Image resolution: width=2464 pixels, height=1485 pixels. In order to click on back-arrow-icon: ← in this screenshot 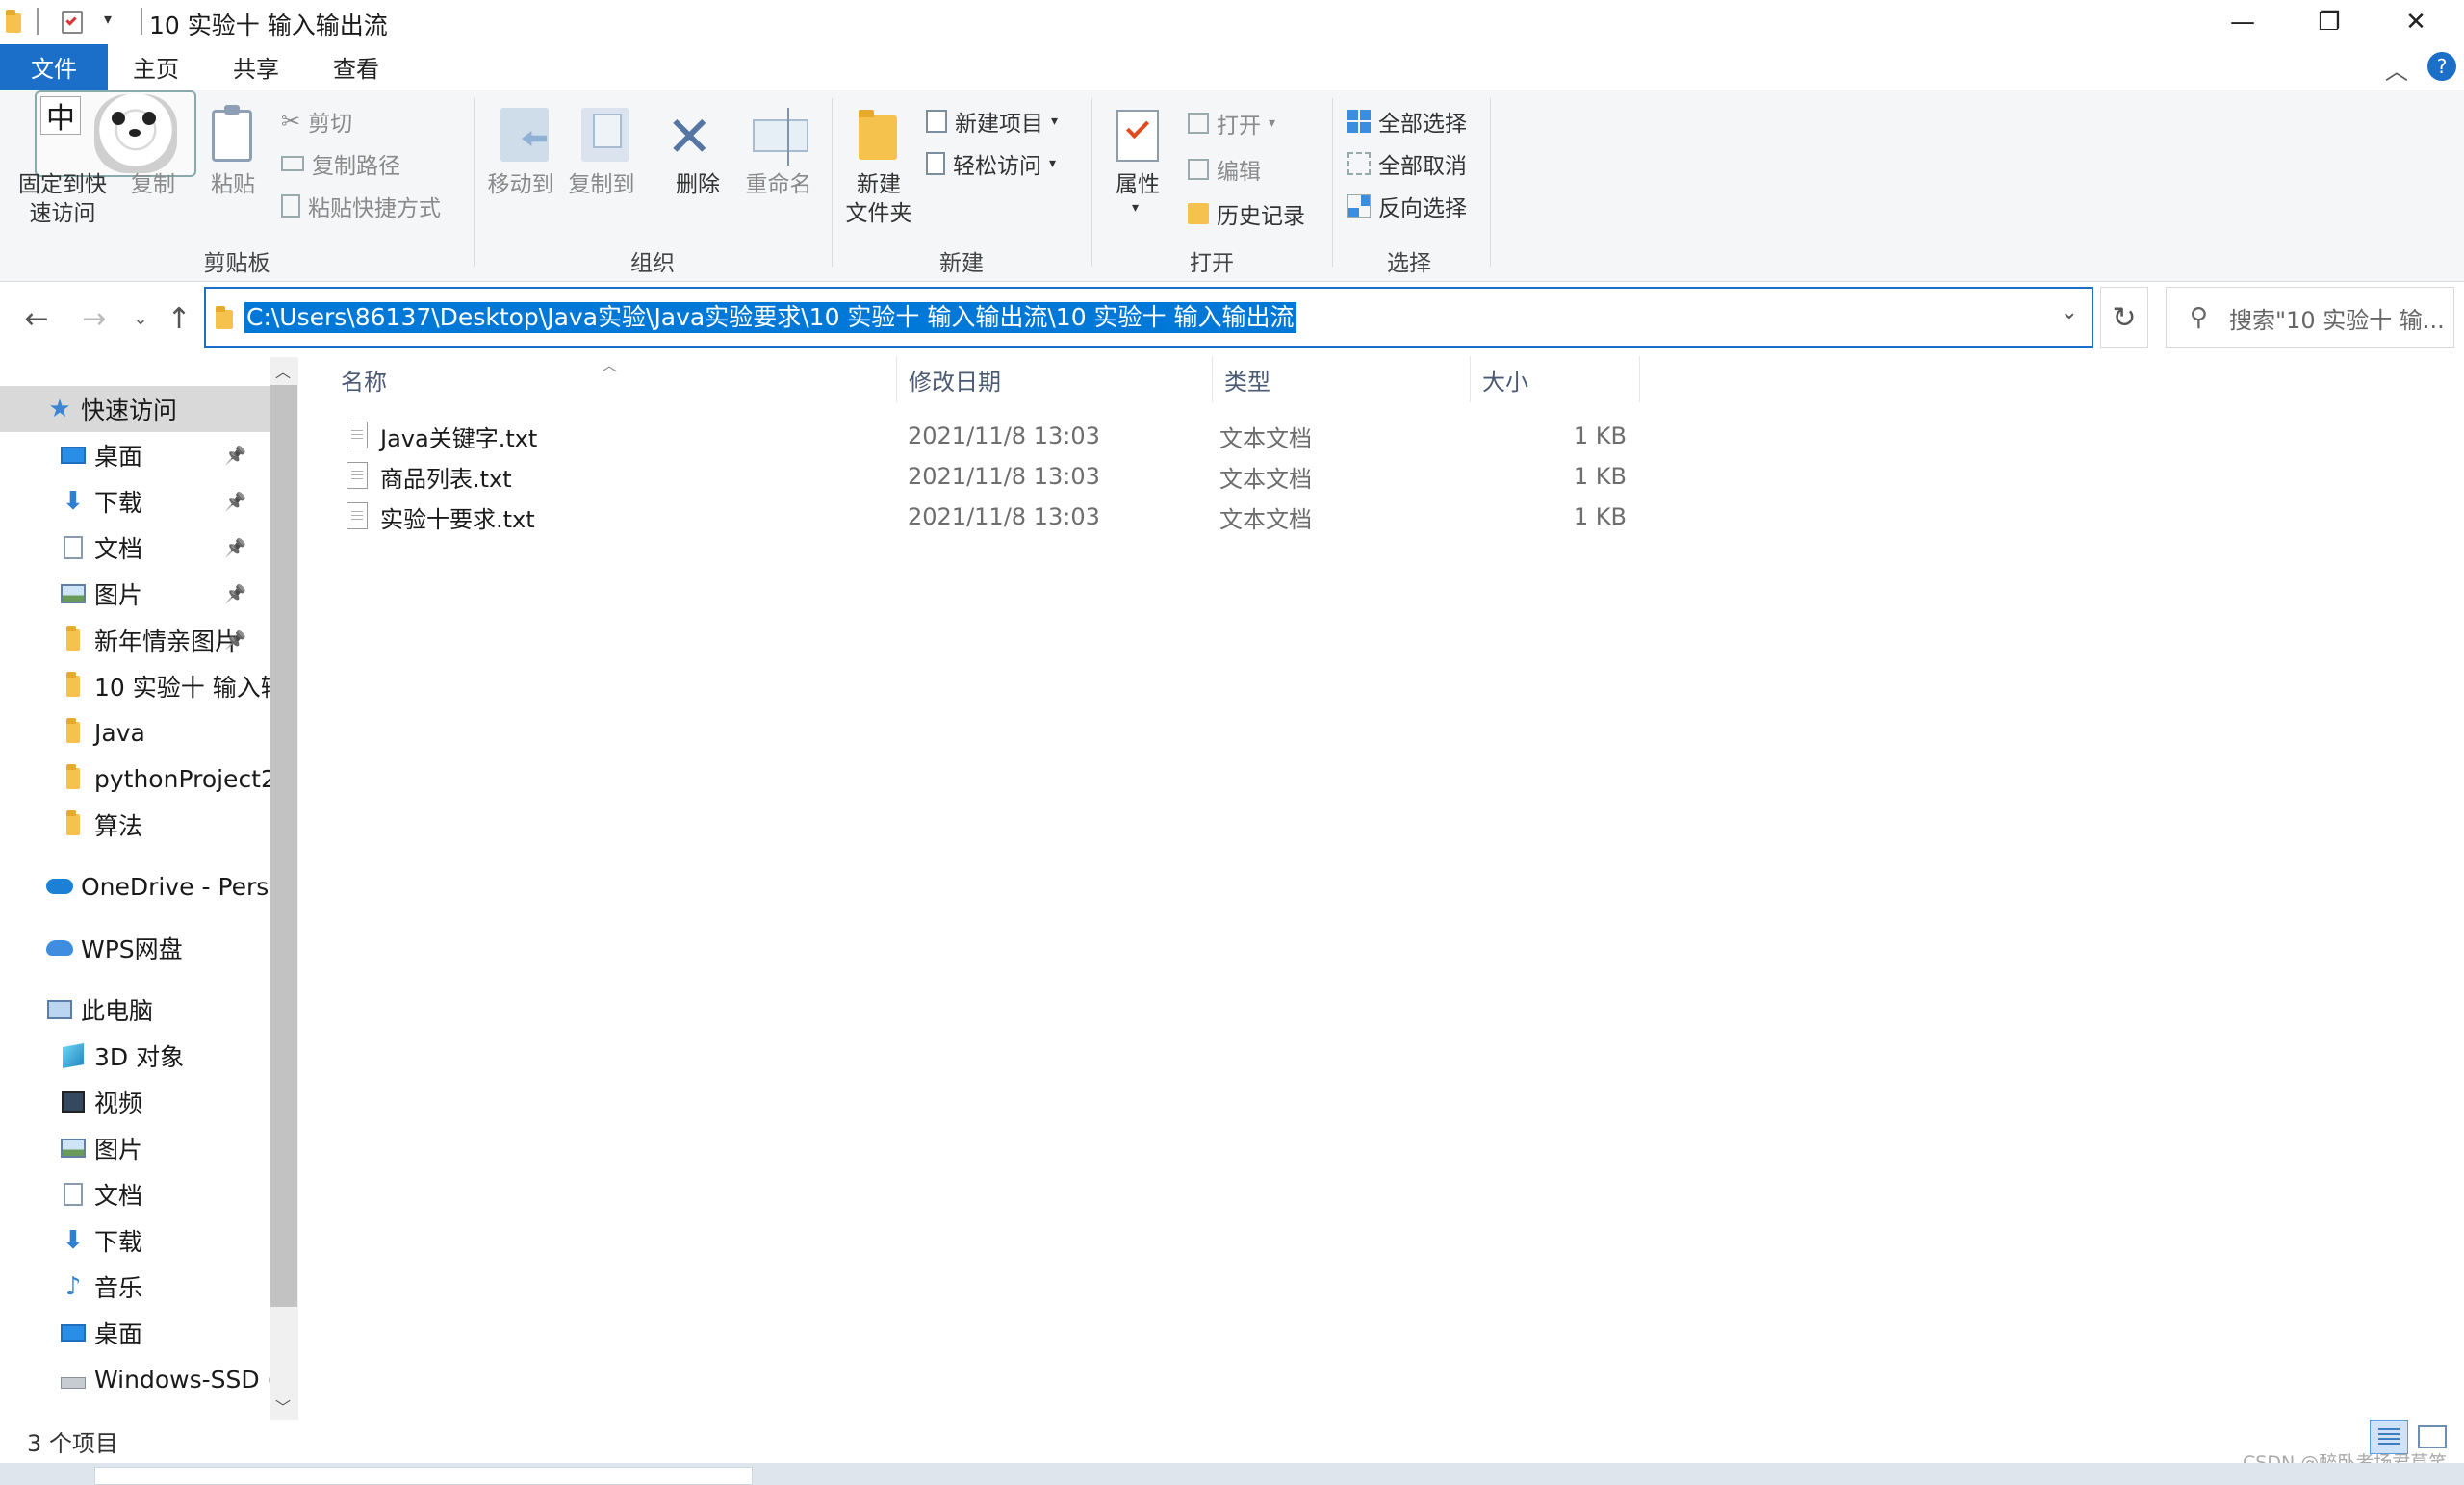, I will do `click(36, 318)`.